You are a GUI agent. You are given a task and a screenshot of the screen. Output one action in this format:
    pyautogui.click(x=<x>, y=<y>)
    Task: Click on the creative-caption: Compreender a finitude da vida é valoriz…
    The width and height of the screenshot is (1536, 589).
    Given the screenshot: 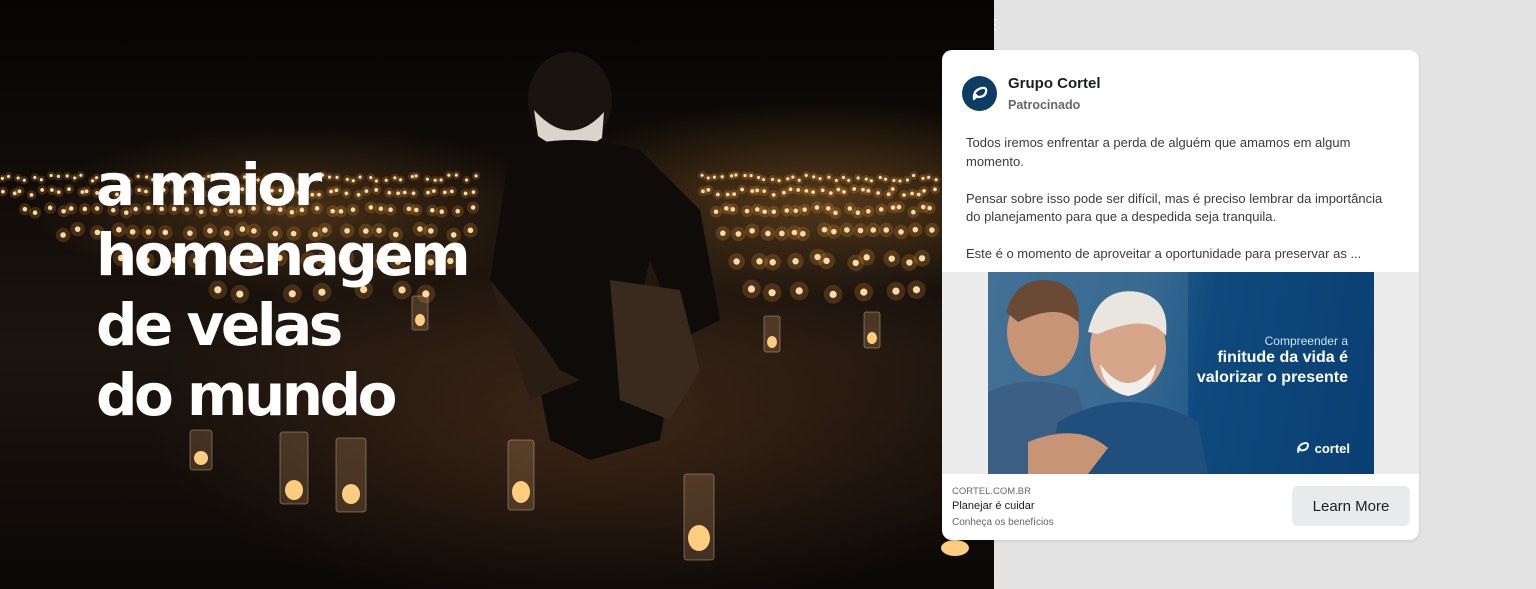 What is the action you would take?
    pyautogui.click(x=1272, y=361)
    